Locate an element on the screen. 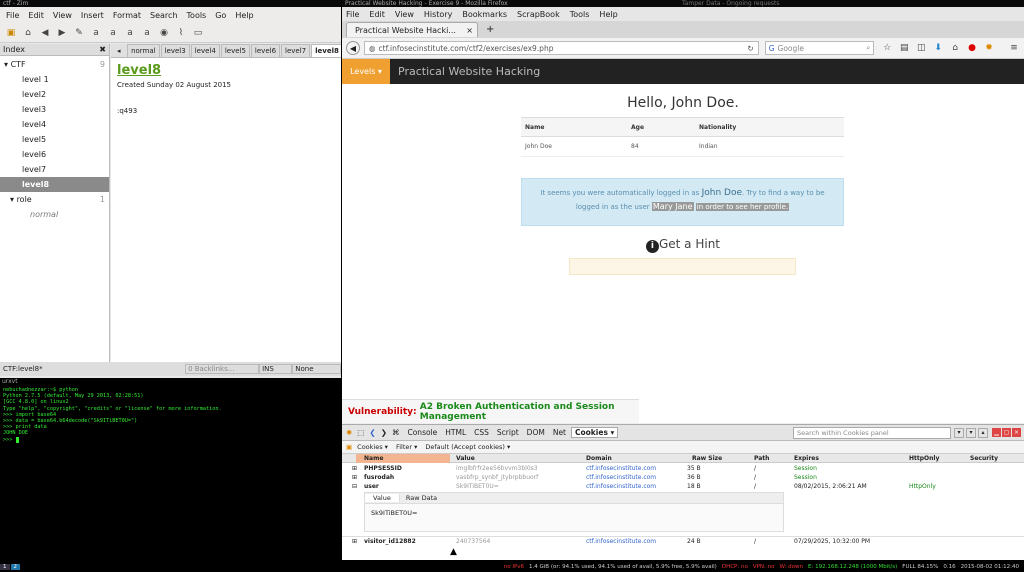 This screenshot has width=1024, height=572. ff-menu-scrapbook: ScrapBook is located at coordinates (538, 14).